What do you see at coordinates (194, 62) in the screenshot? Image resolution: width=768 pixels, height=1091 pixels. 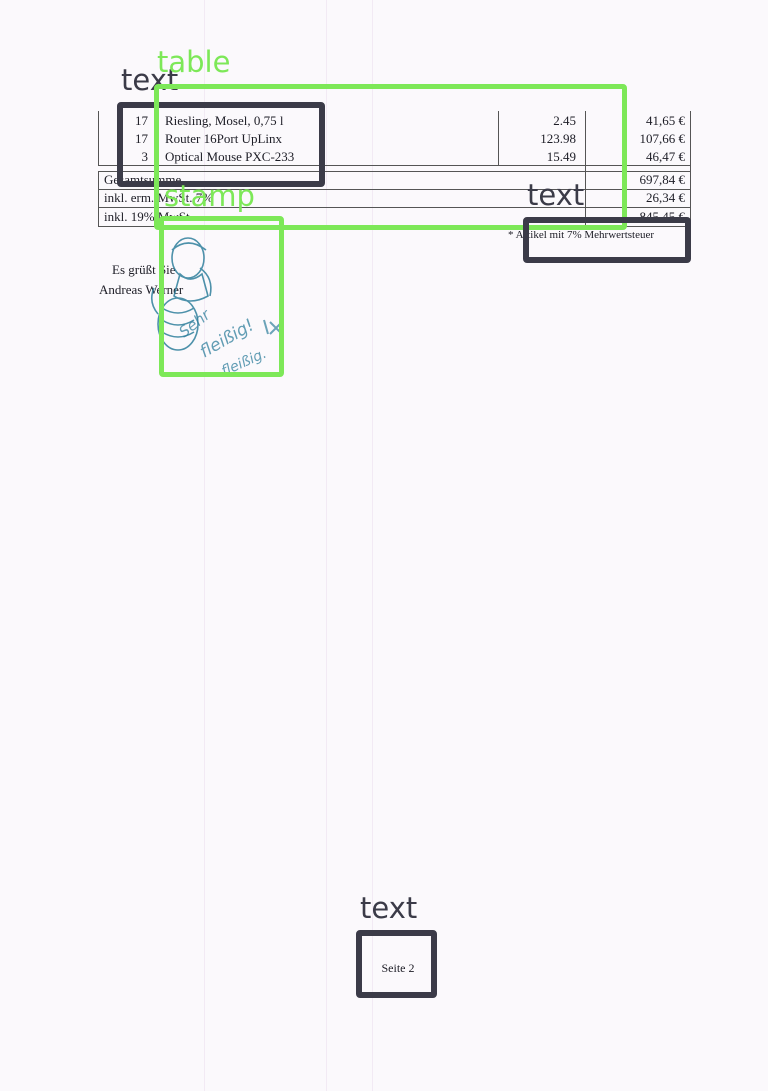 I see `annotation-label: table` at bounding box center [194, 62].